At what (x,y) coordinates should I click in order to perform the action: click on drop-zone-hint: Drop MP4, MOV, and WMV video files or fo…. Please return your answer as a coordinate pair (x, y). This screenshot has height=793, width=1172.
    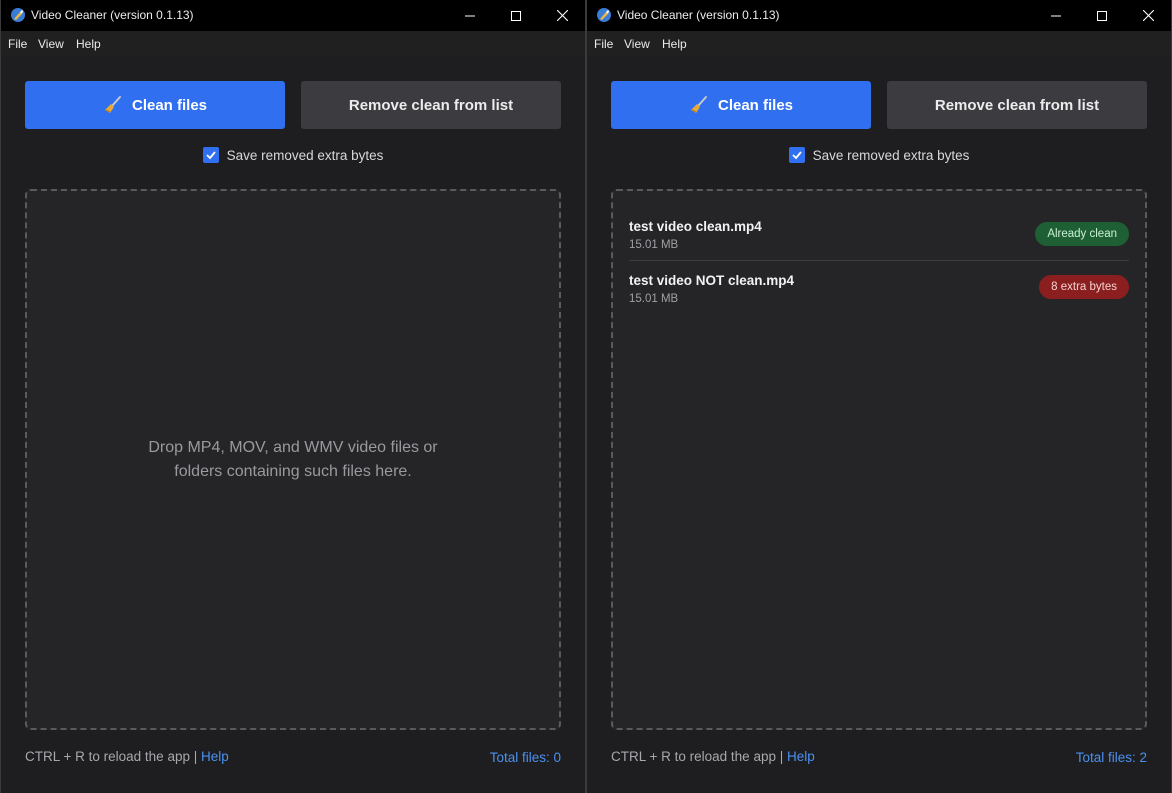
    Looking at the image, I should click on (293, 459).